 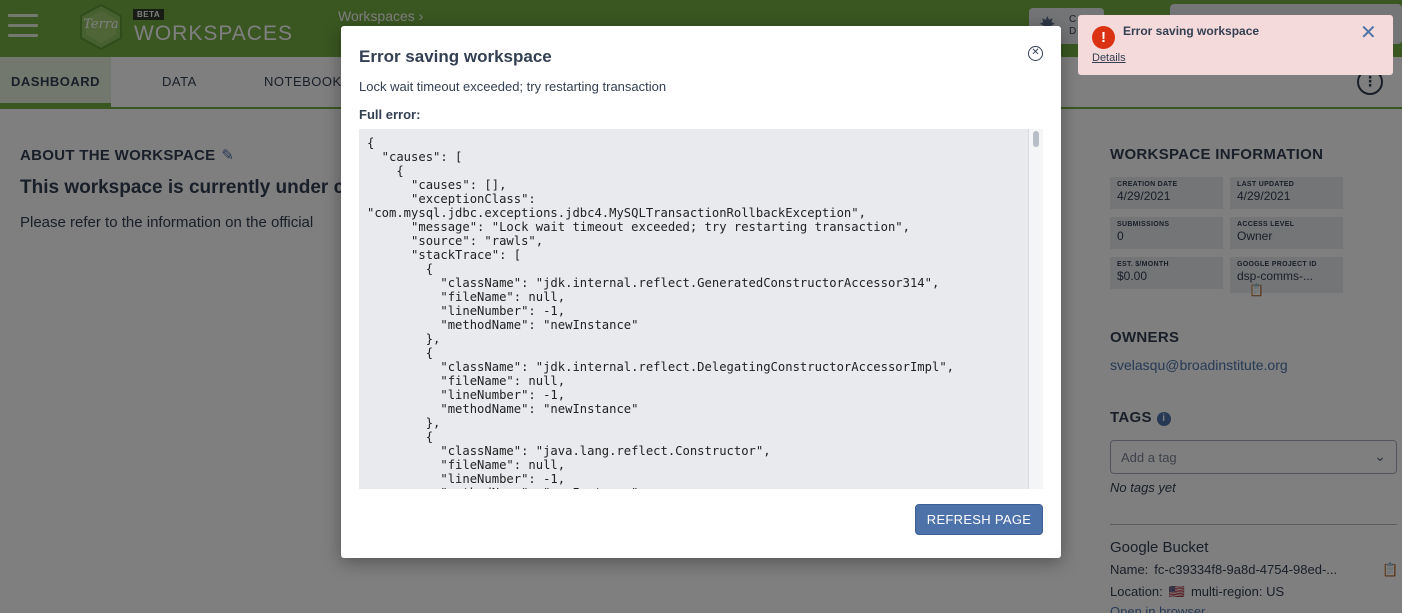 I want to click on error-toast: ! Error saving workspace Details ✕, so click(x=1235, y=45).